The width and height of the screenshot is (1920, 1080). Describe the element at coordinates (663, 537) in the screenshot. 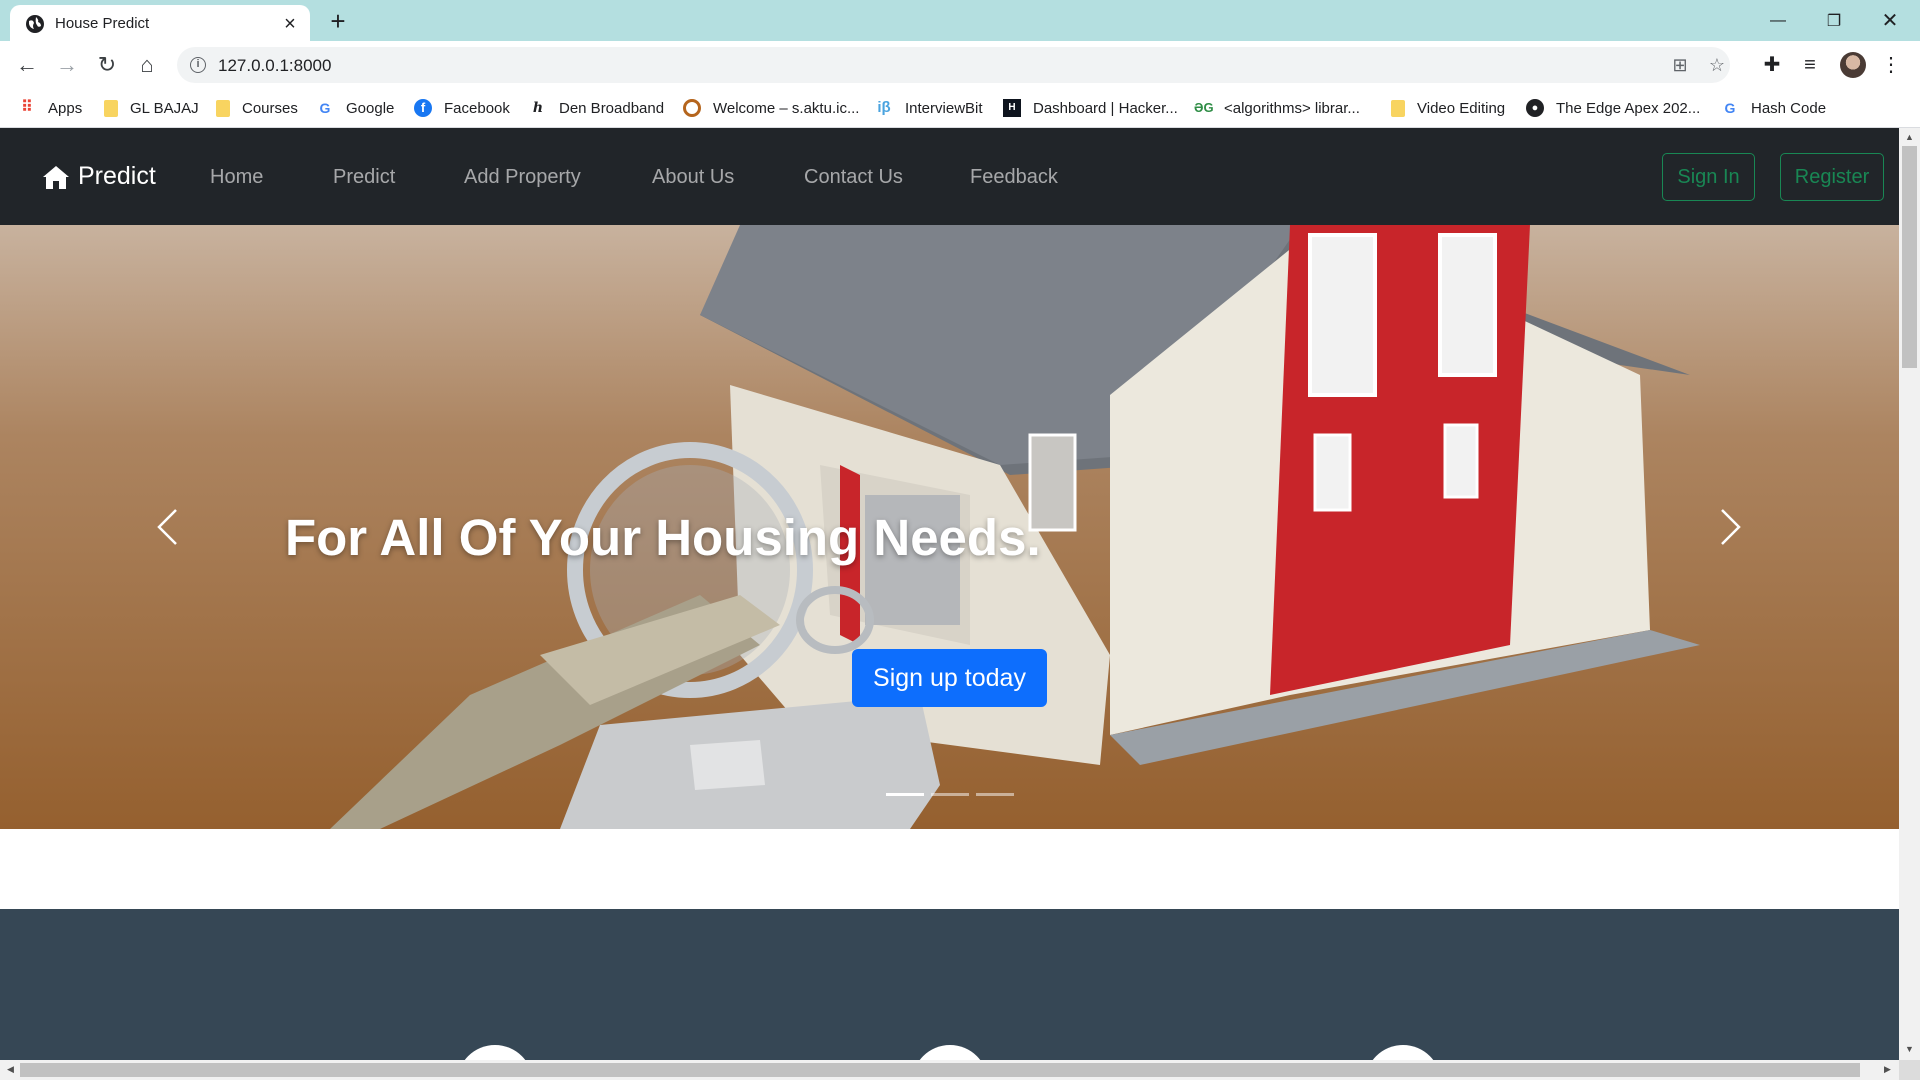

I see `hero-heading: For All Of Your Housing Needs.` at that location.